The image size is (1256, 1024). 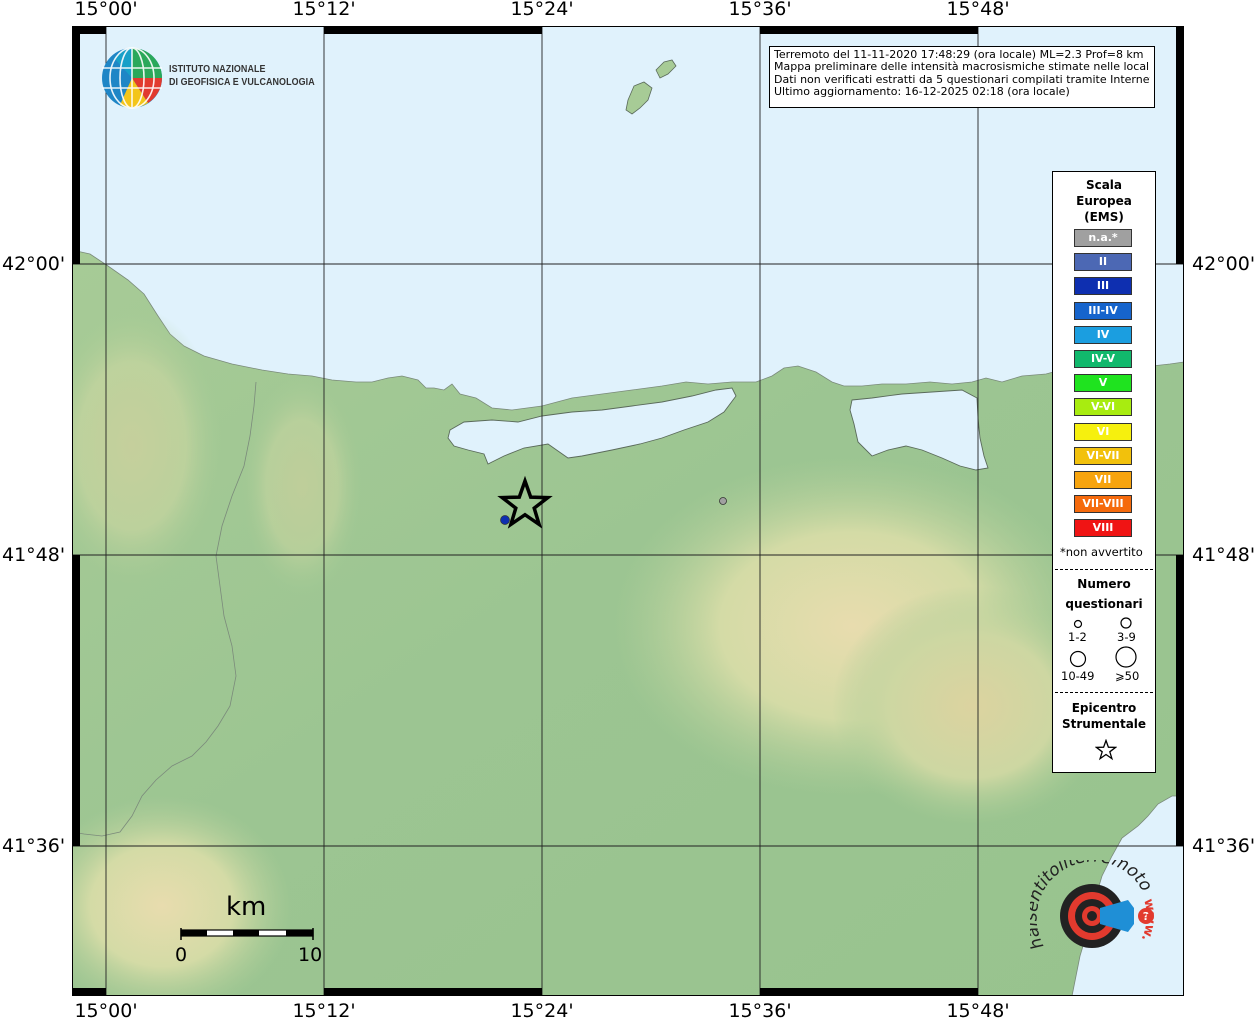 I want to click on ems-swatch-n-a: n.a.*, so click(x=1103, y=238).